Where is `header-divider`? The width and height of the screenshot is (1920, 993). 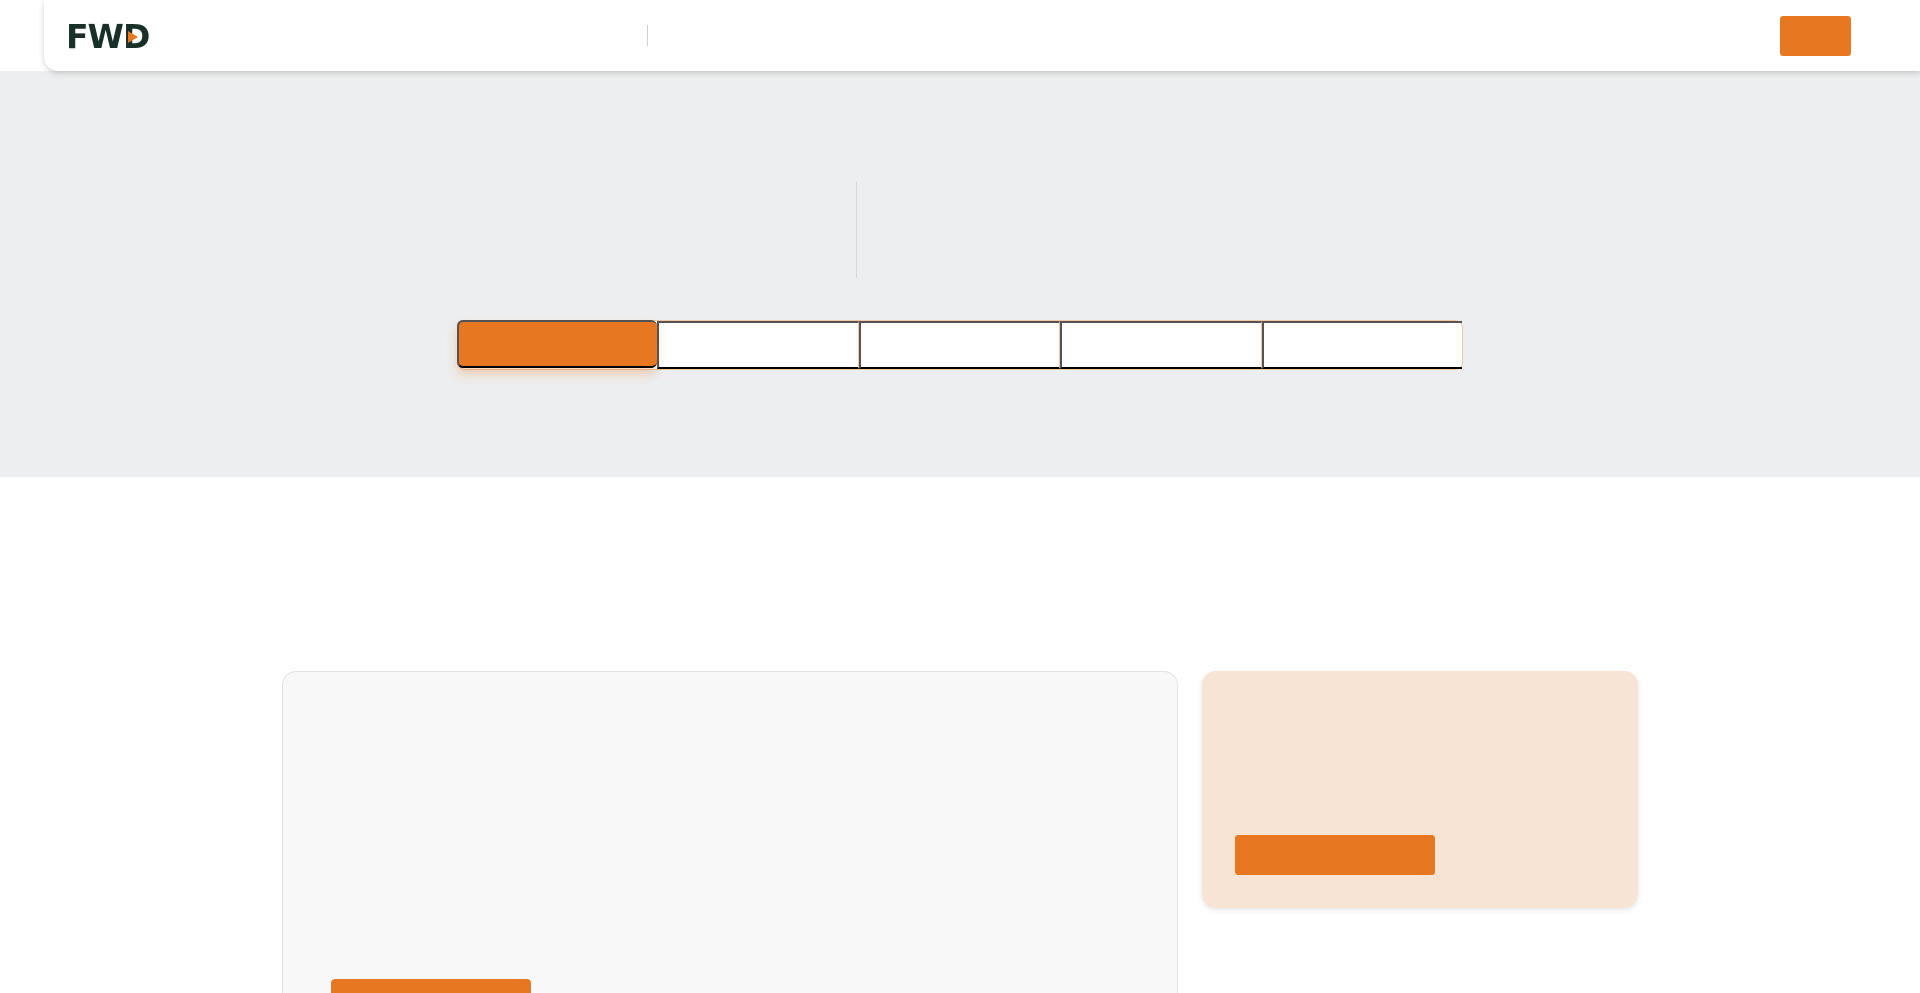 header-divider is located at coordinates (647, 35).